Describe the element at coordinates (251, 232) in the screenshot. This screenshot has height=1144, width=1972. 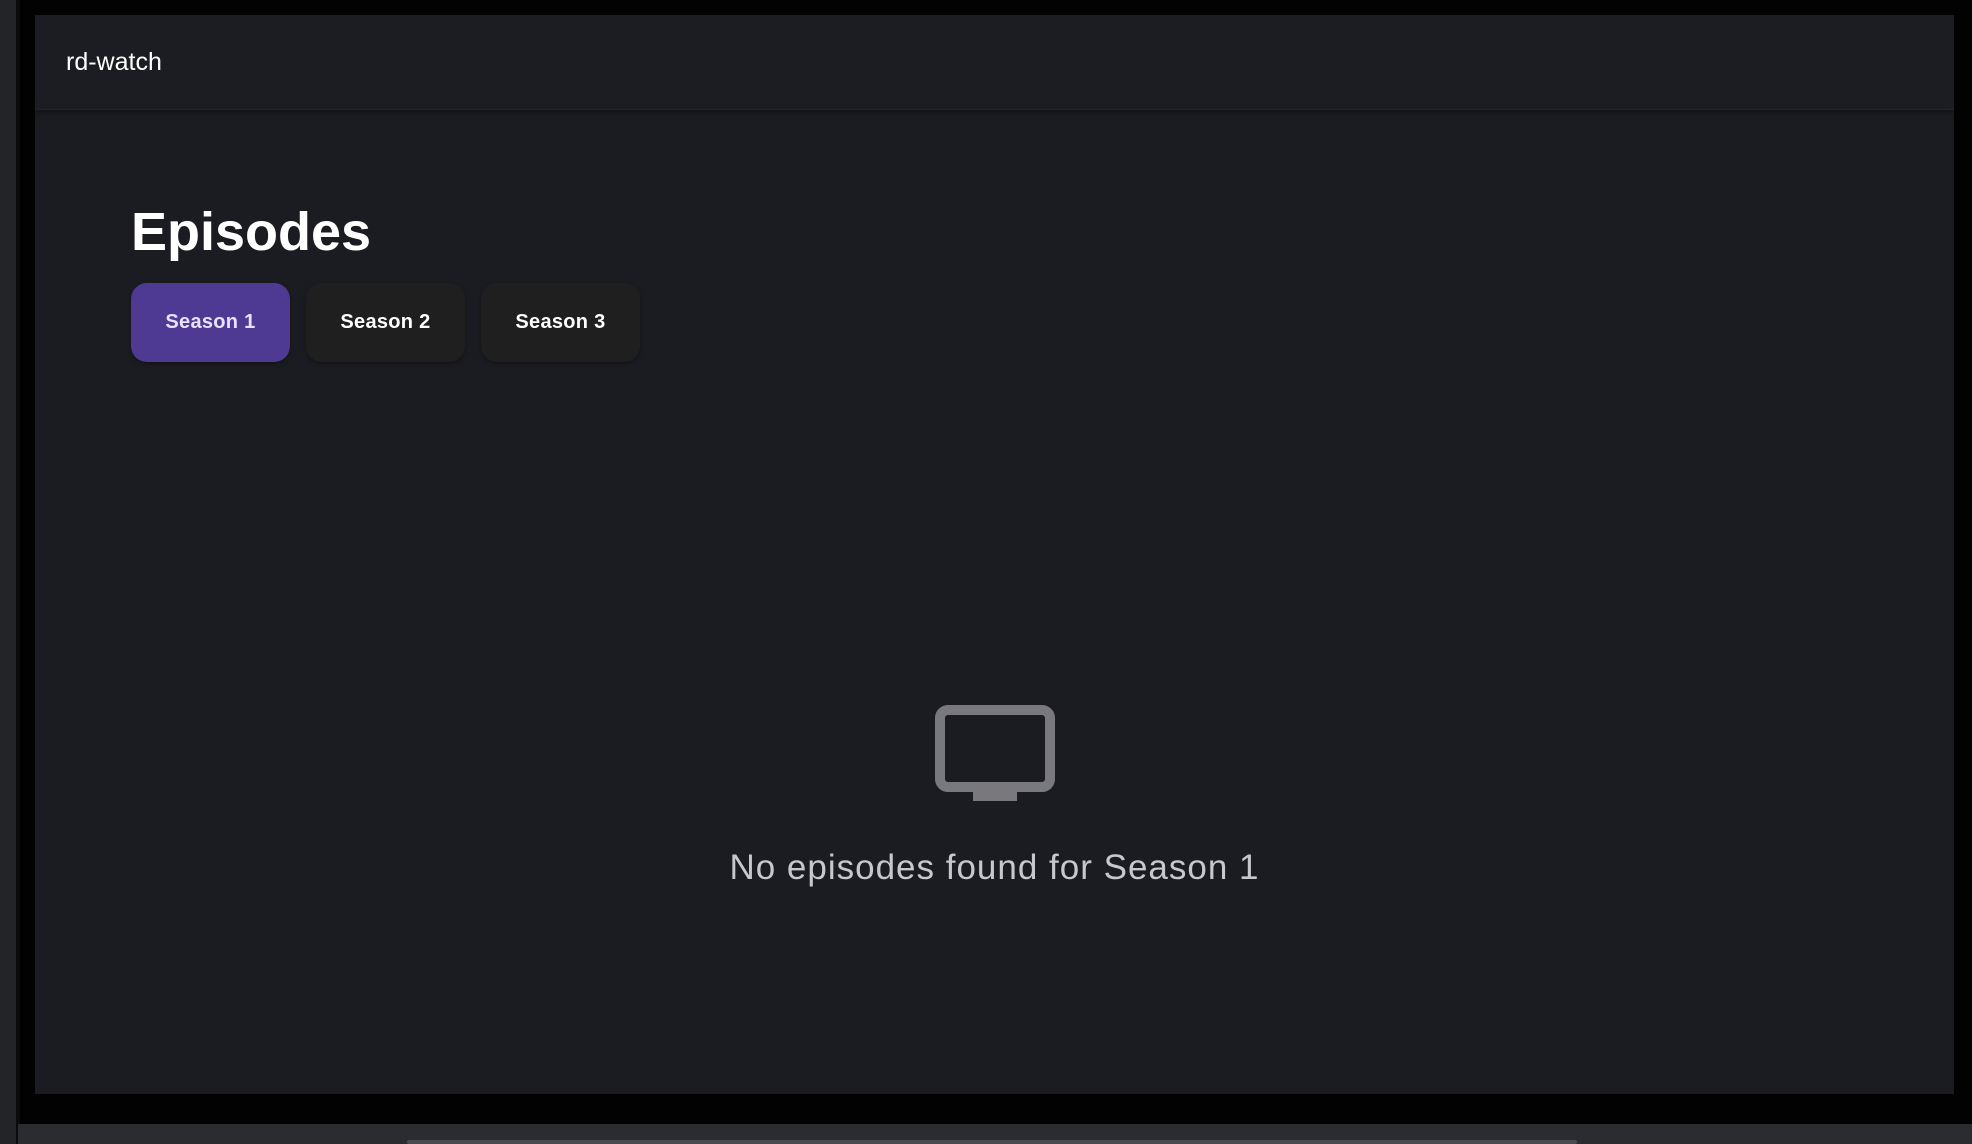
I see `page-title: Episodes` at that location.